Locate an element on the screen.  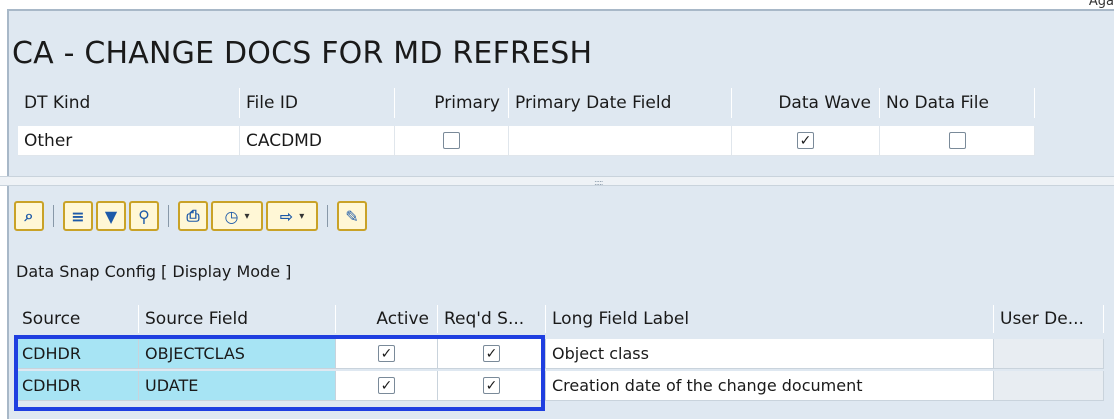
header-table-row: Other CACDMD ✓ is located at coordinates (526, 141).